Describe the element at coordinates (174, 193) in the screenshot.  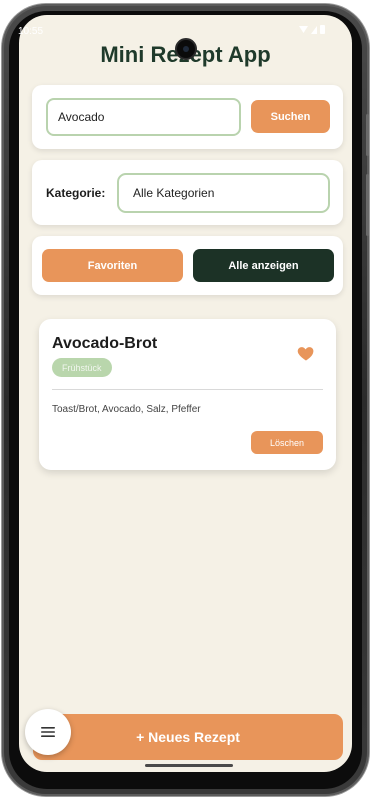
I see `category-select-value: Alle Kategorien` at that location.